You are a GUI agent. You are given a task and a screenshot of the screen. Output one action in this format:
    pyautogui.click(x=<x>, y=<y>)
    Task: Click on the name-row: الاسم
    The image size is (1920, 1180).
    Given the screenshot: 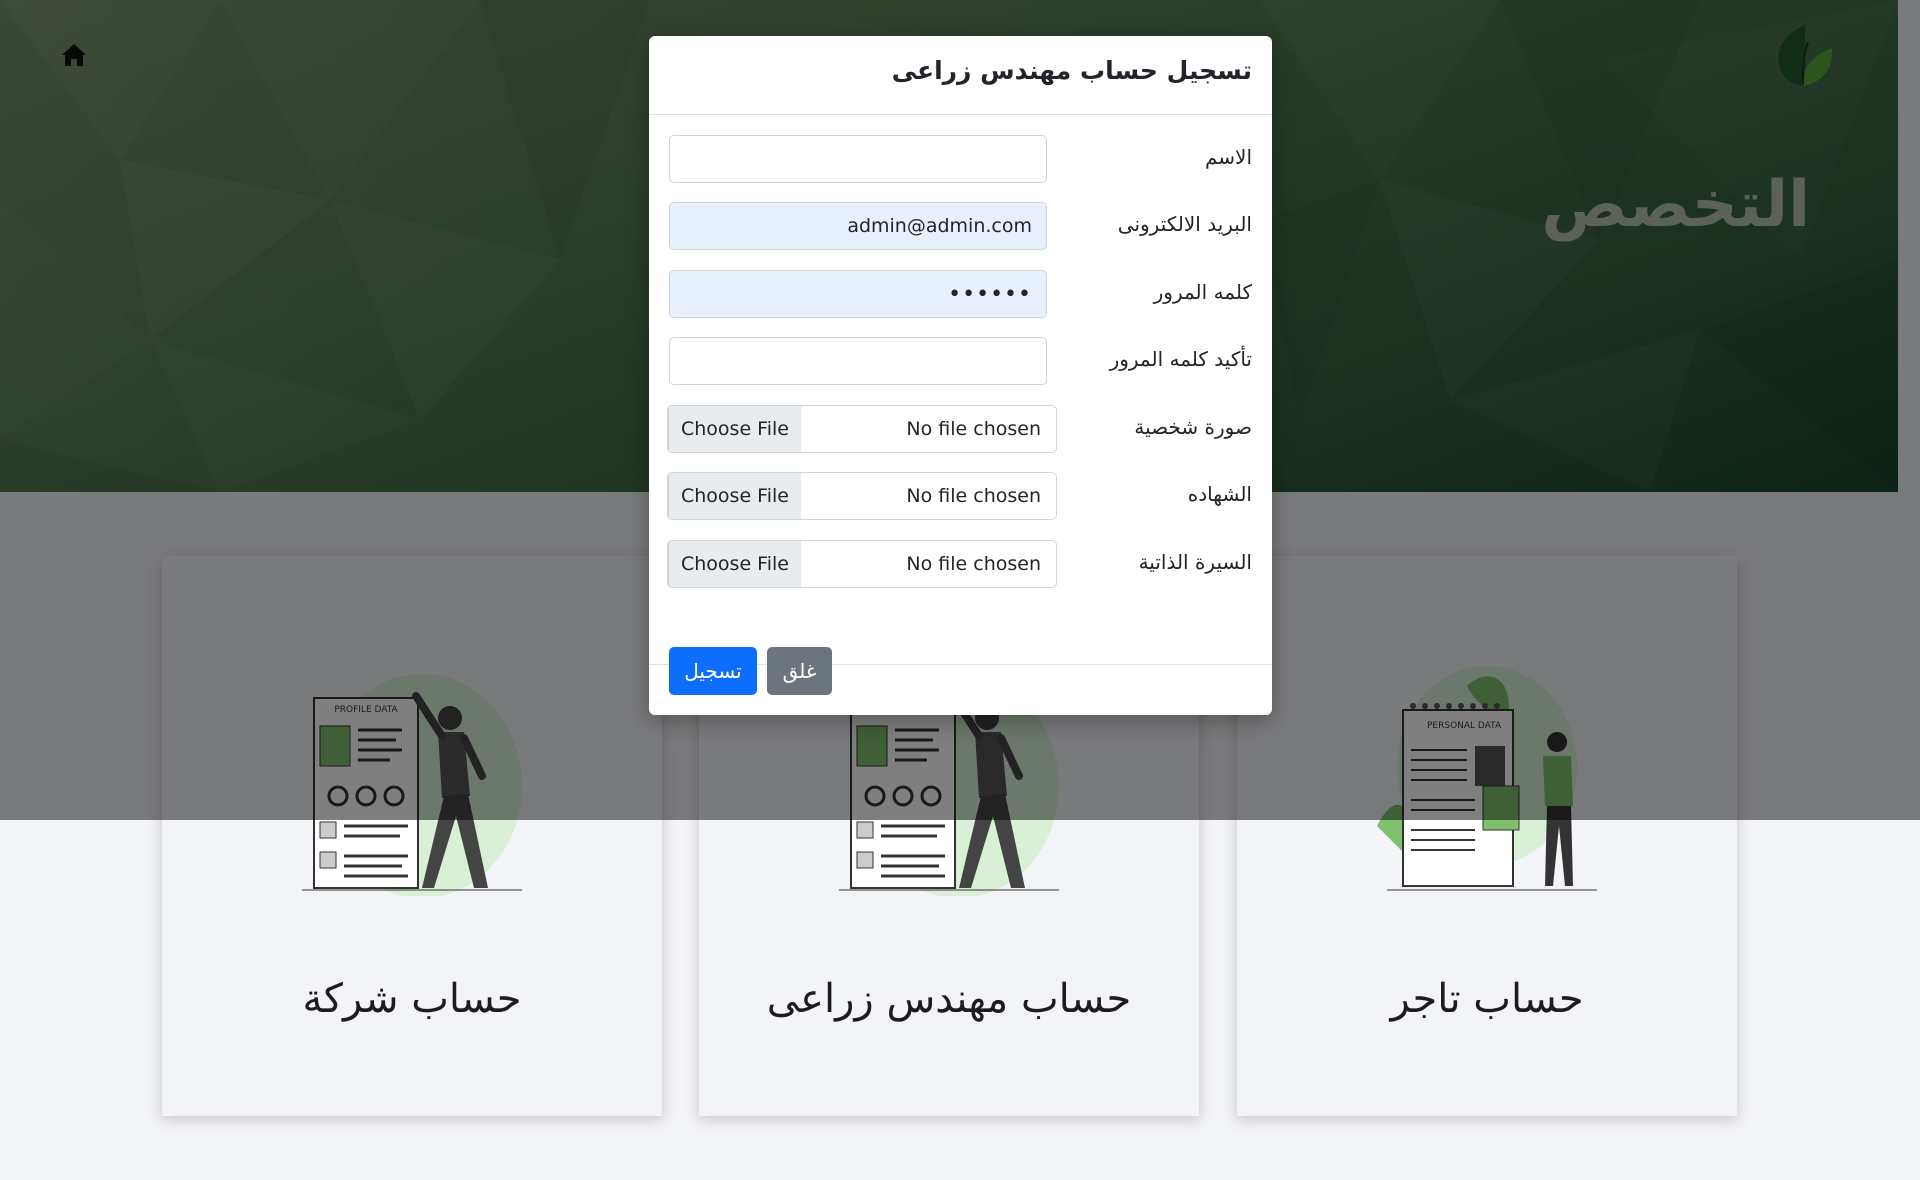 What is the action you would take?
    pyautogui.click(x=960, y=159)
    